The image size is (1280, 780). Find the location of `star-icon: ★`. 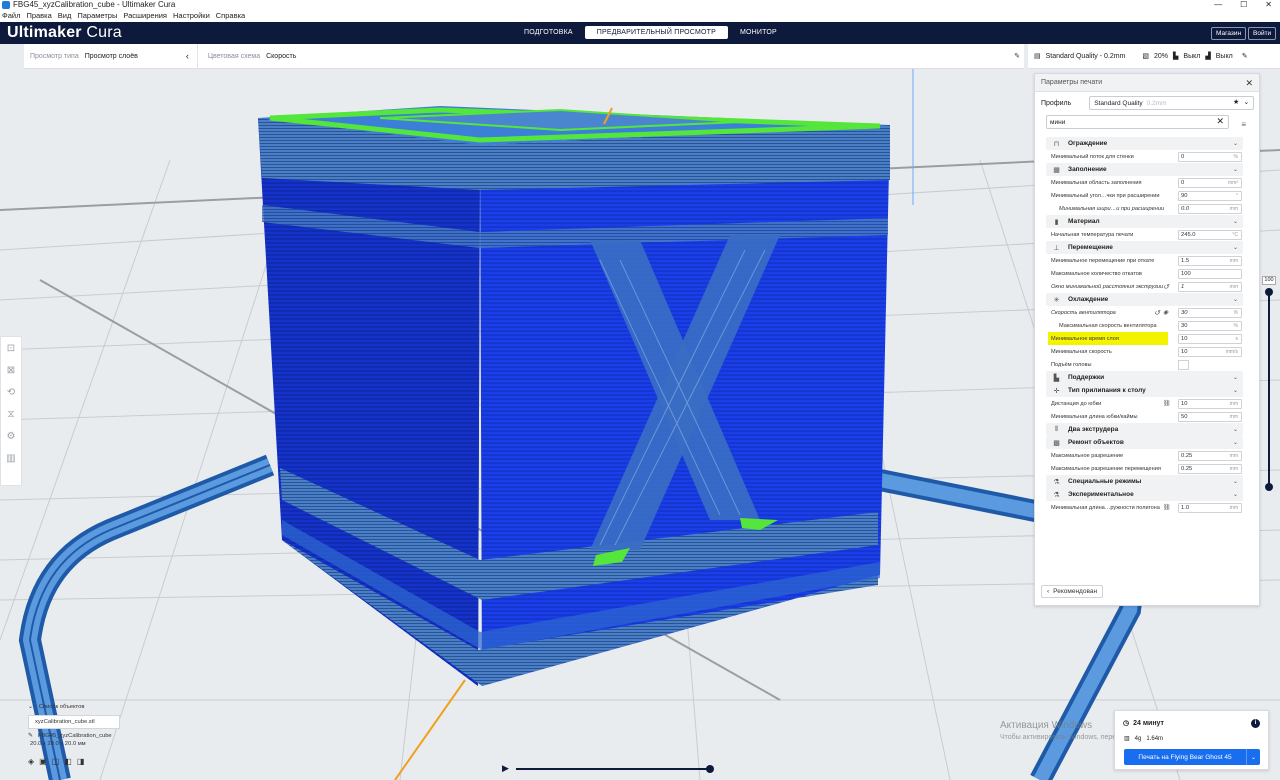

star-icon: ★ is located at coordinates (1236, 102).